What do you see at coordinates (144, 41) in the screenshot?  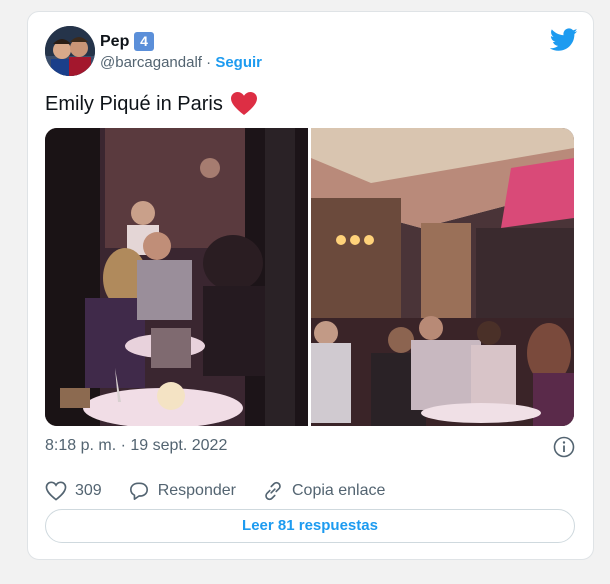 I see `number-badge: 4` at bounding box center [144, 41].